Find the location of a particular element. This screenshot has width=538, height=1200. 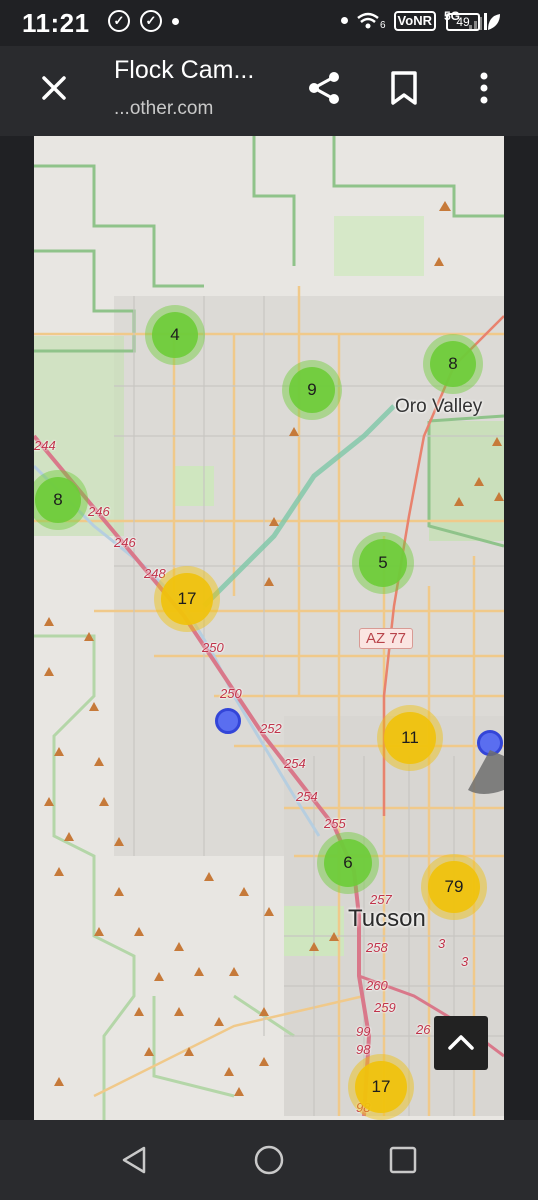

mile-marker: 259 is located at coordinates (385, 1007).